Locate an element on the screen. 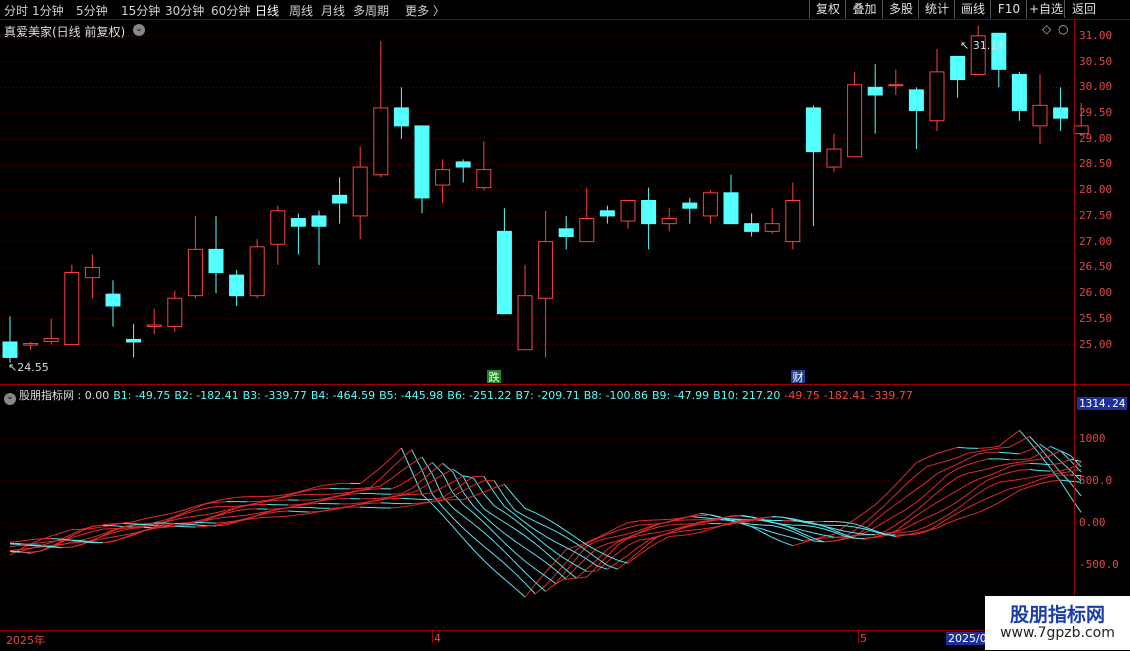  toolbar-btn-1: 叠加 is located at coordinates (864, 9).